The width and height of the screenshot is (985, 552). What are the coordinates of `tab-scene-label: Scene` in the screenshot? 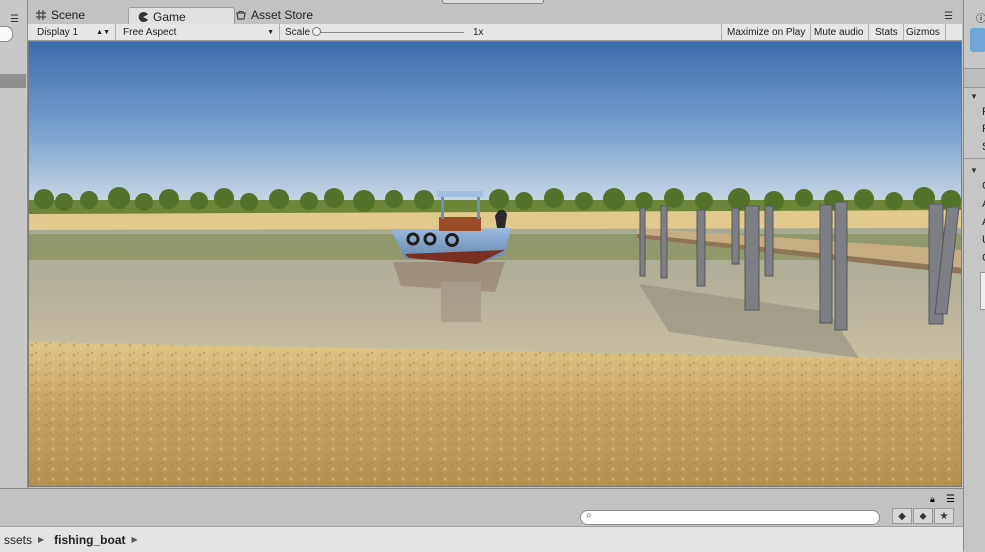 It's located at (68, 15).